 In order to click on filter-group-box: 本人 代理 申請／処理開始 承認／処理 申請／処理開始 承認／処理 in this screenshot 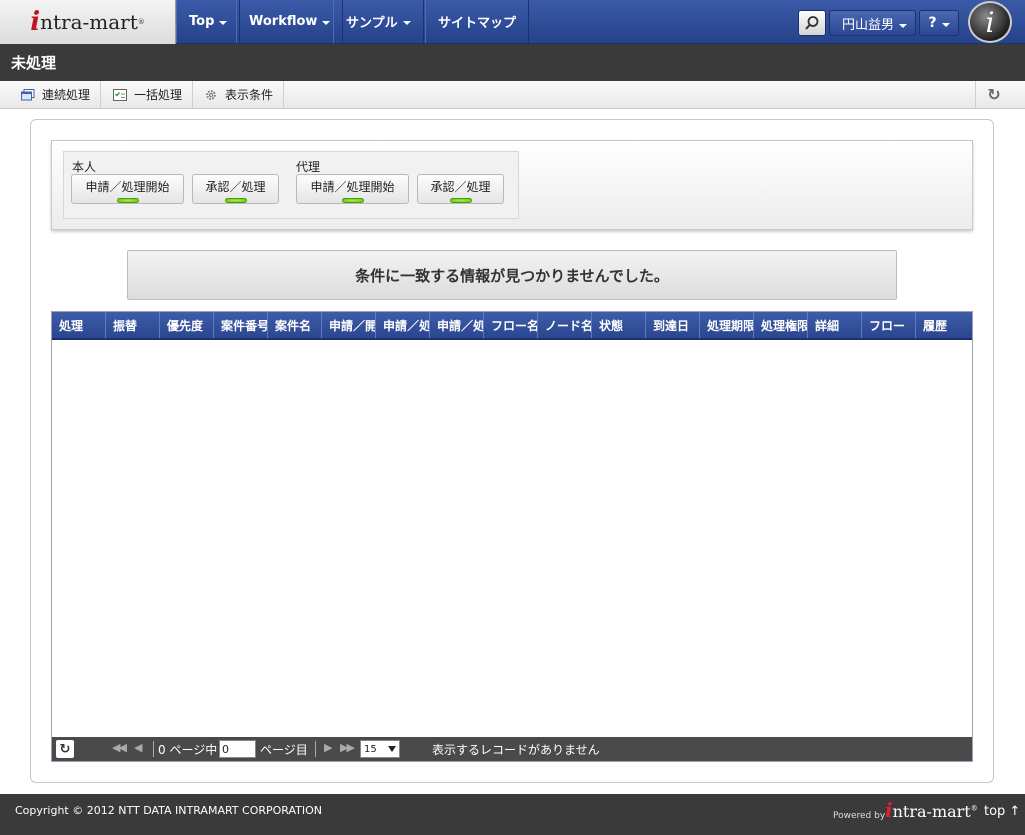, I will do `click(512, 185)`.